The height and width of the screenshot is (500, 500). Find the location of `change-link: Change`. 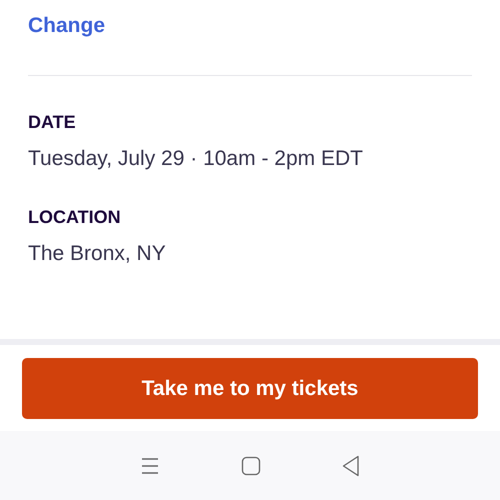

change-link: Change is located at coordinates (67, 25).